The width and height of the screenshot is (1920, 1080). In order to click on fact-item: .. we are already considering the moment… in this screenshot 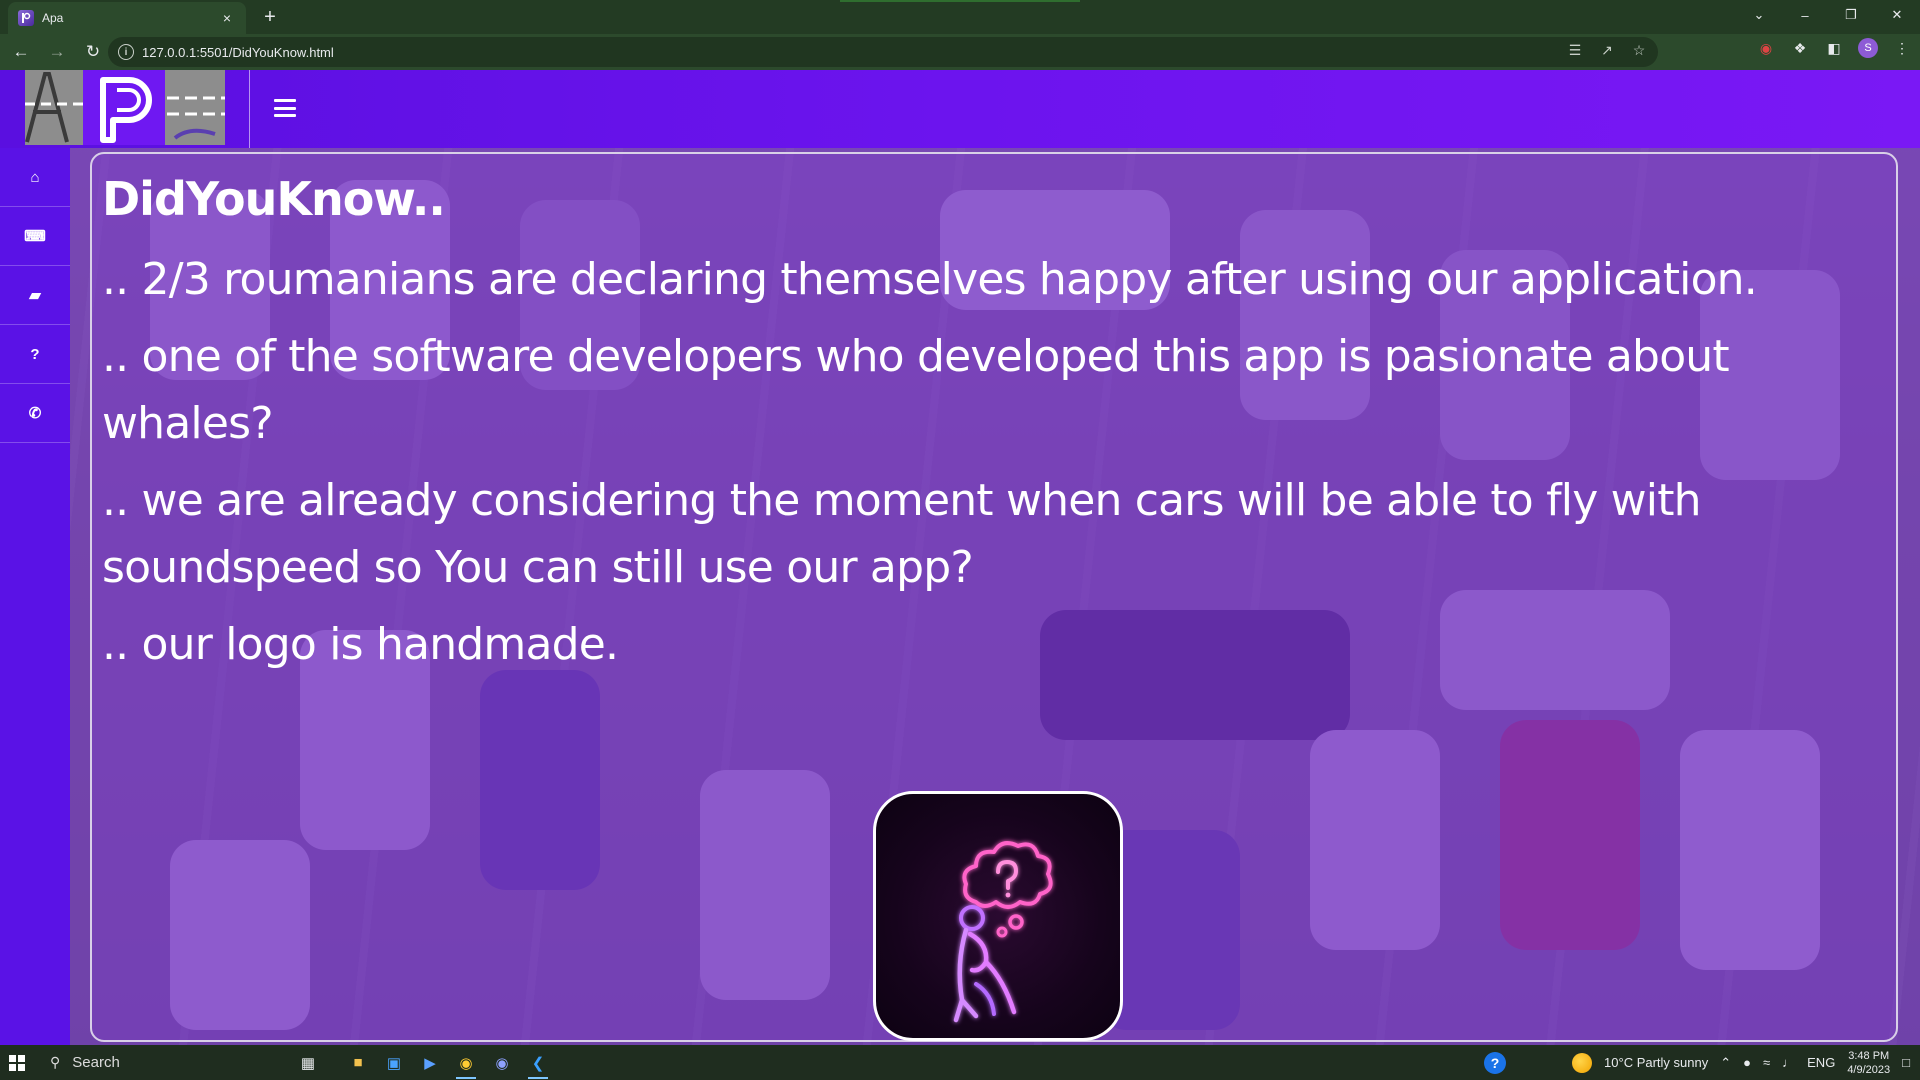, I will do `click(902, 534)`.